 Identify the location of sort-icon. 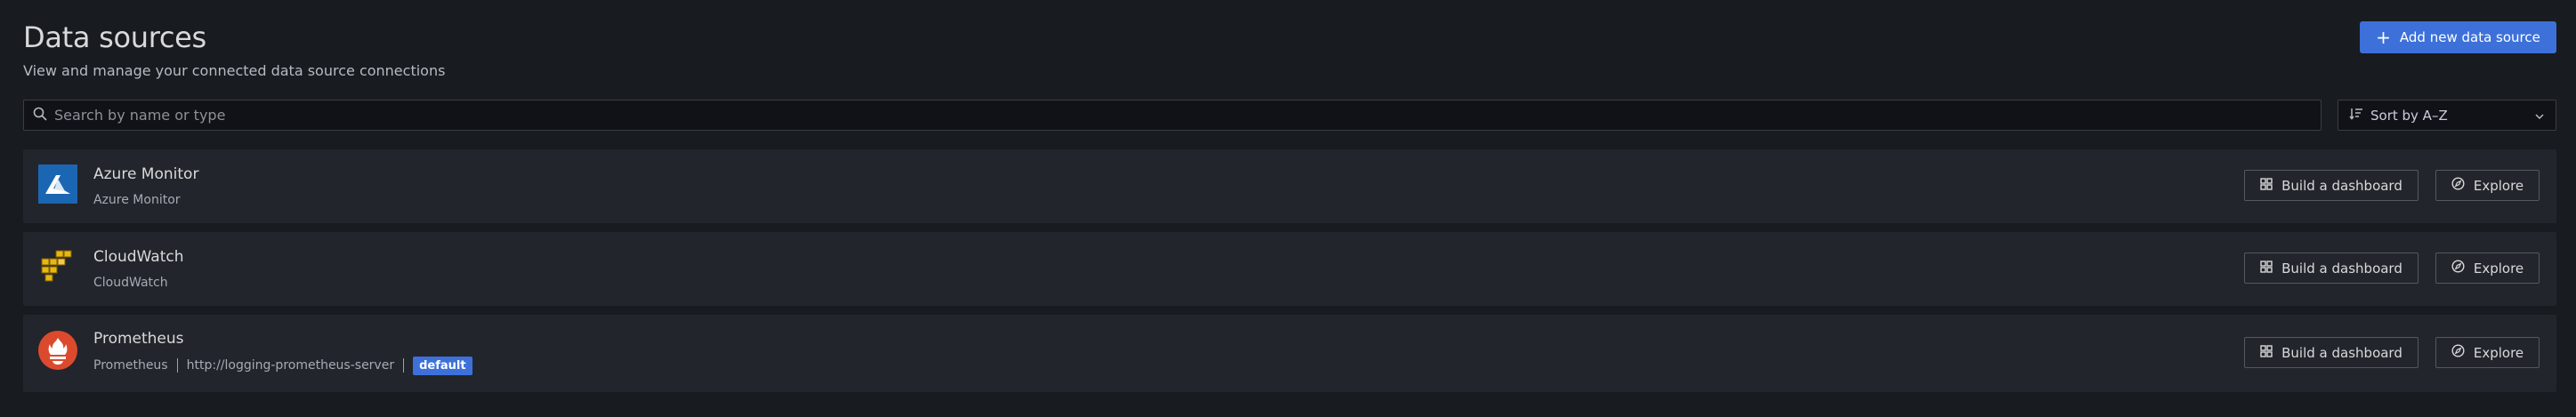
(2356, 116).